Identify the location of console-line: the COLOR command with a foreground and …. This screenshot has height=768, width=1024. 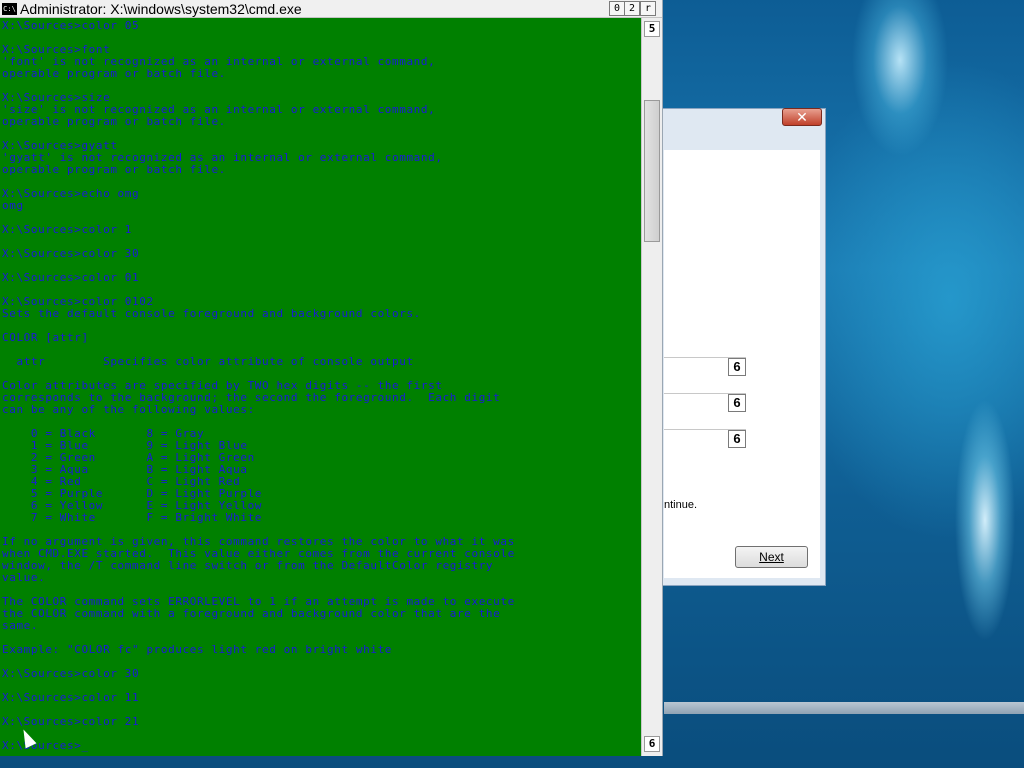
(251, 613).